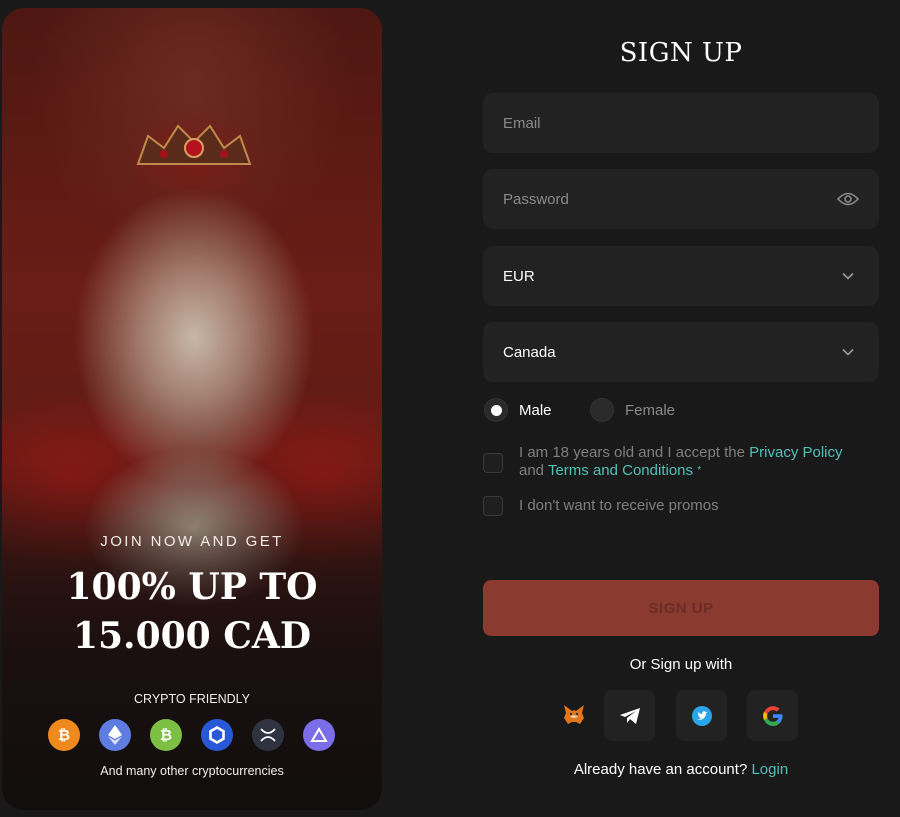  I want to click on female-radio, so click(602, 410).